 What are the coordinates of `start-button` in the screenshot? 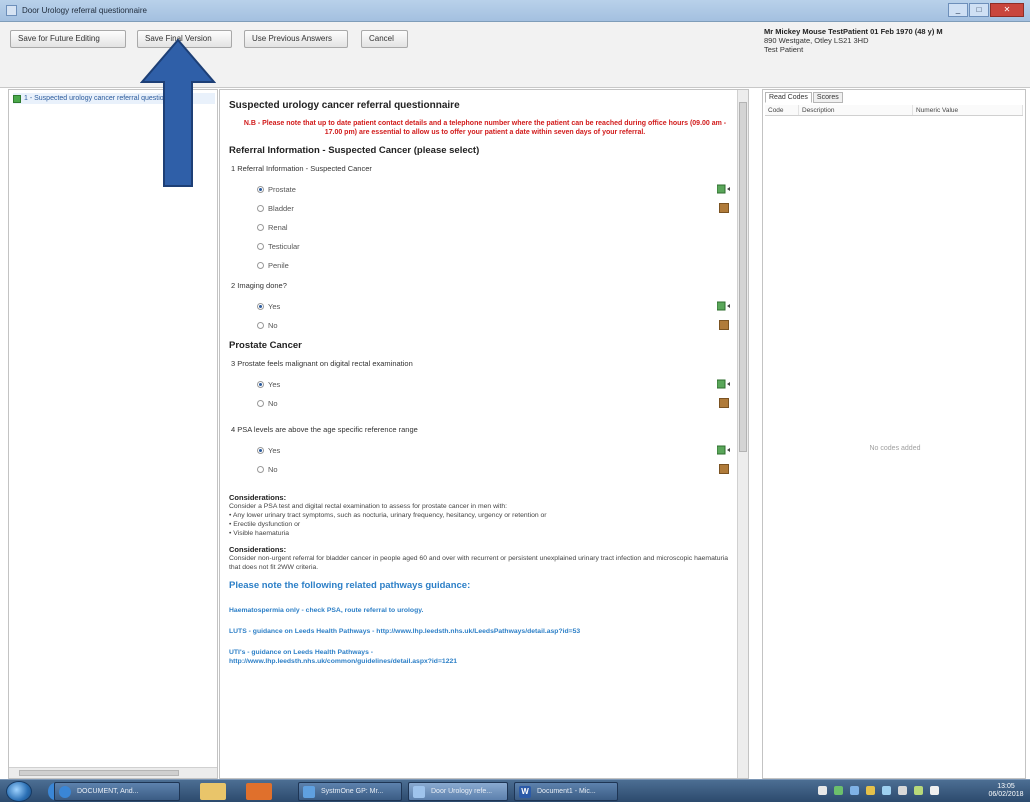 It's located at (19, 791).